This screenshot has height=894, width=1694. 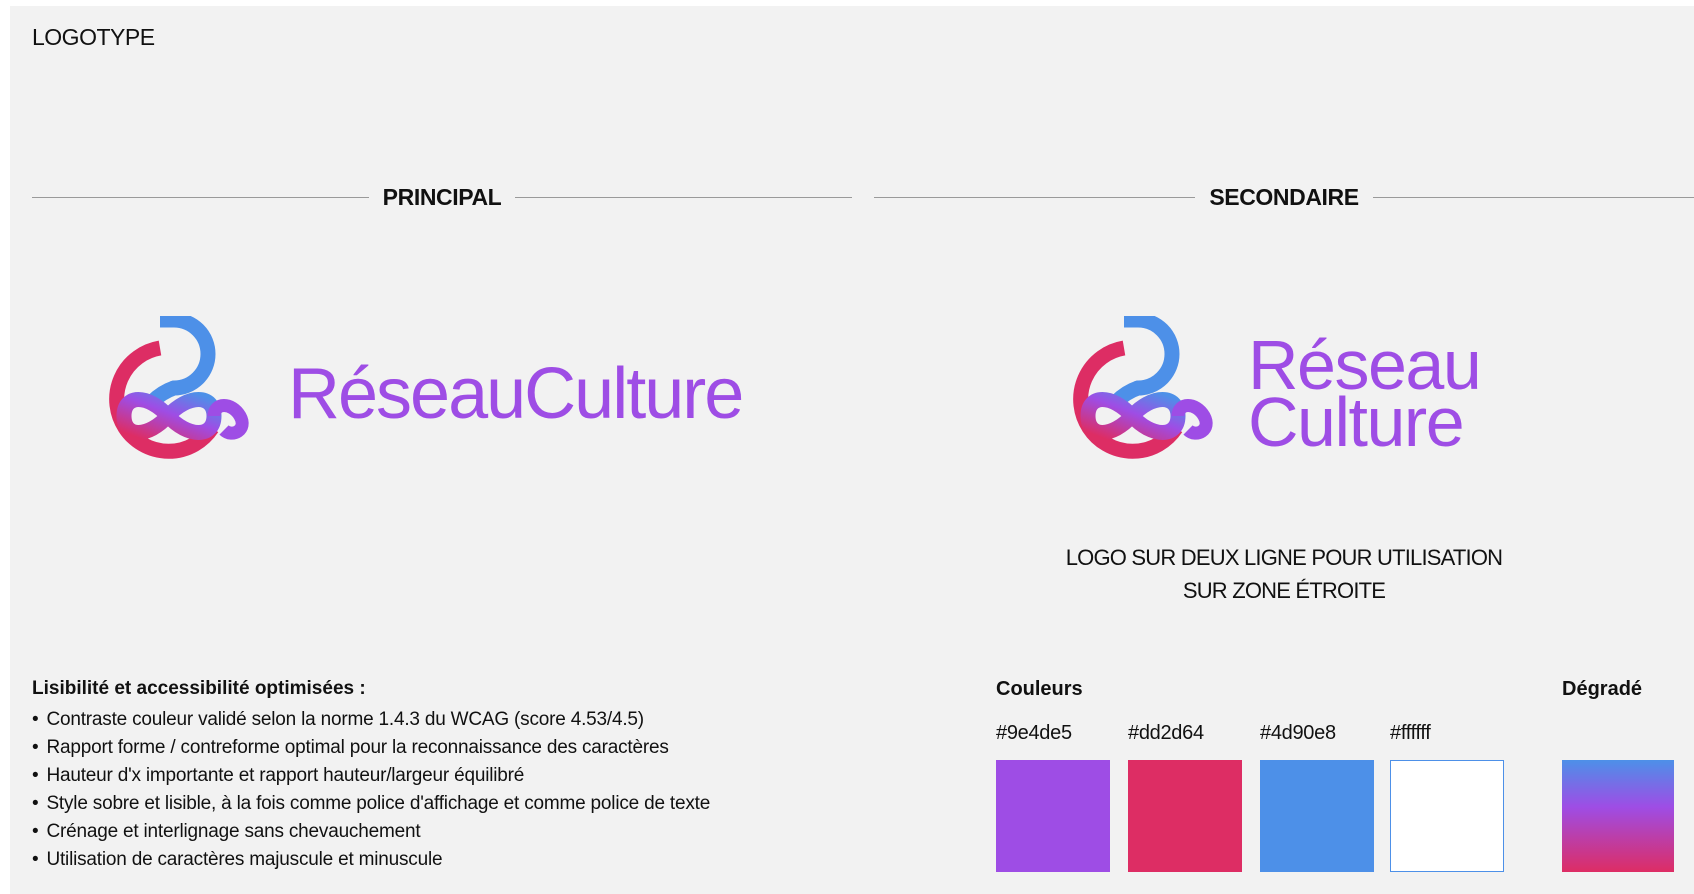 What do you see at coordinates (93, 37) in the screenshot?
I see `page-title: LOGOTYPE` at bounding box center [93, 37].